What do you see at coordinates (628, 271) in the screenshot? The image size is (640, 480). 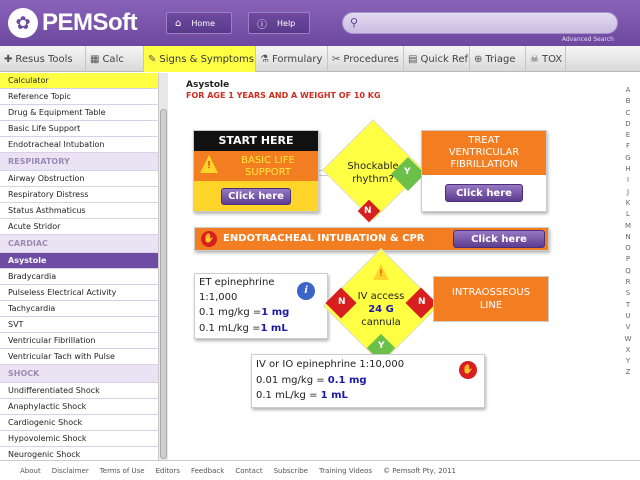 I see `alphabet-letter-q: Q` at bounding box center [628, 271].